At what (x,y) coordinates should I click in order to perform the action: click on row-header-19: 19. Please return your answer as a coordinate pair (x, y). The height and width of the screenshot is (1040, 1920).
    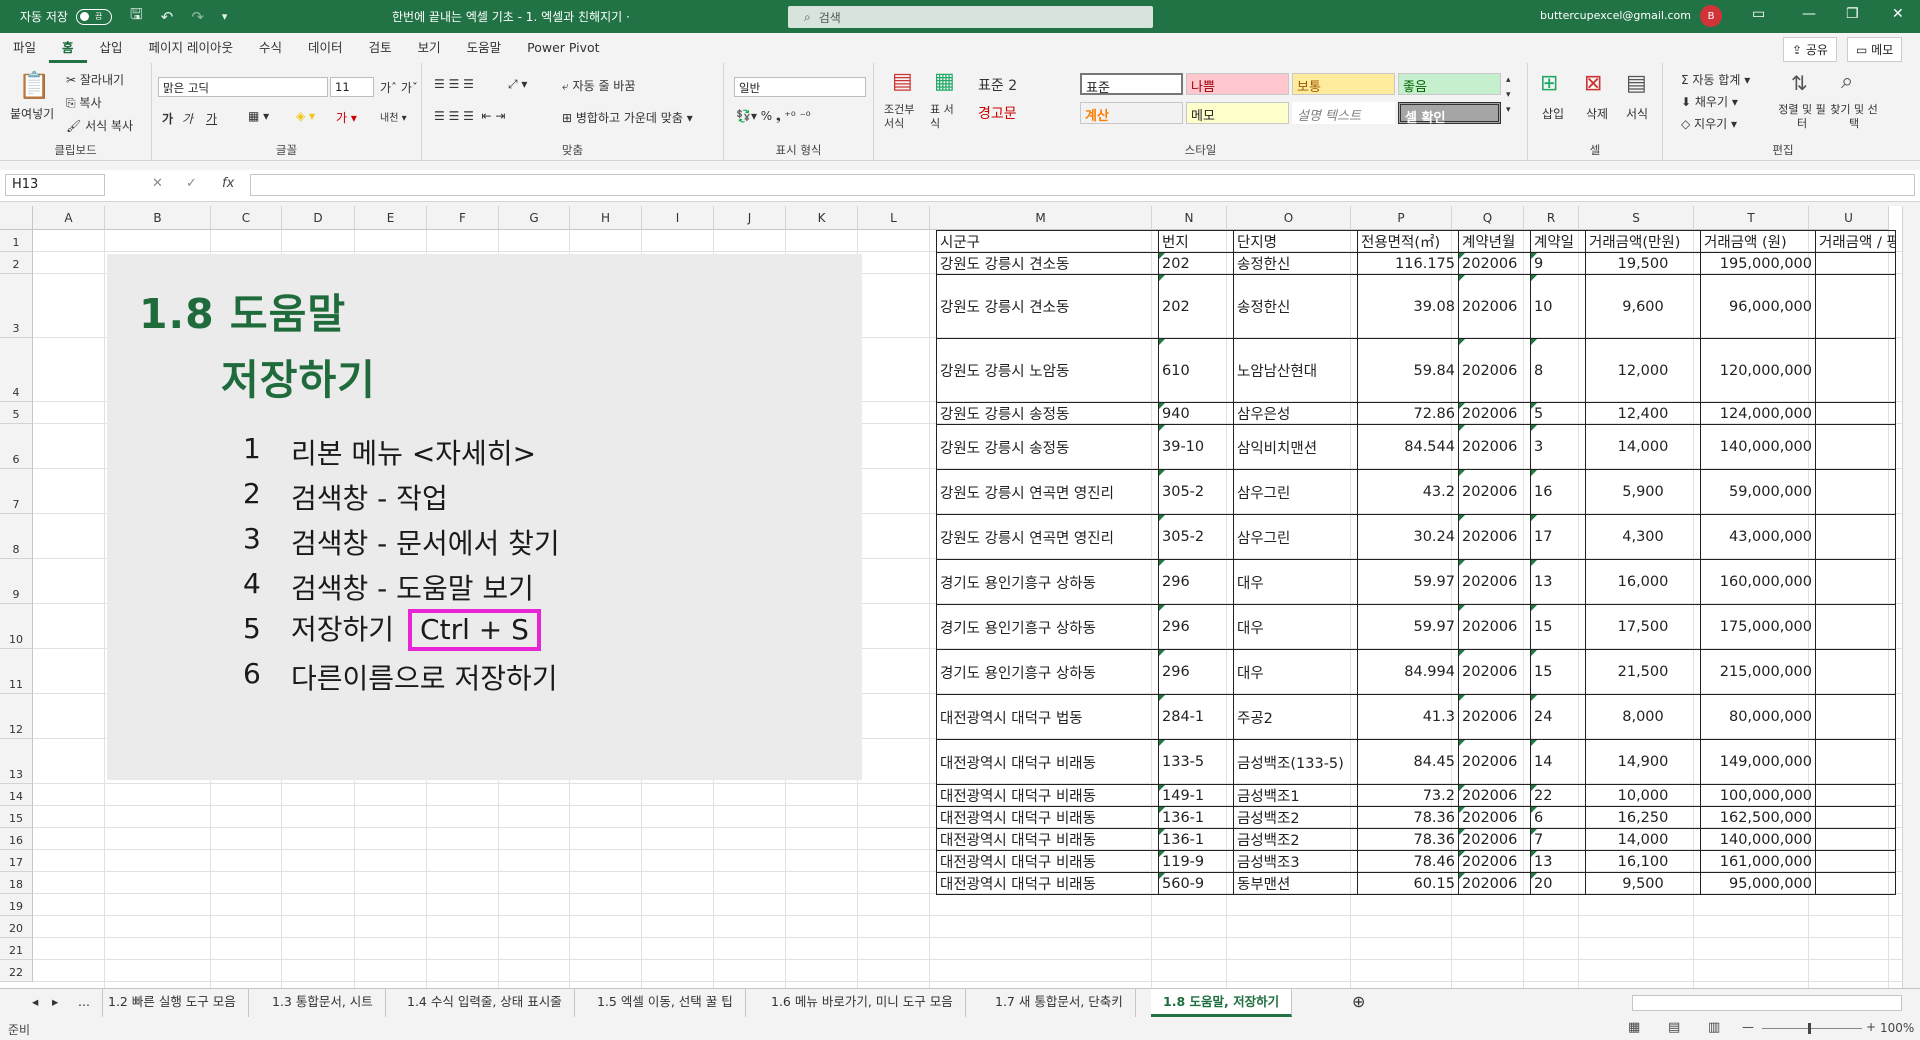
    Looking at the image, I should click on (16, 905).